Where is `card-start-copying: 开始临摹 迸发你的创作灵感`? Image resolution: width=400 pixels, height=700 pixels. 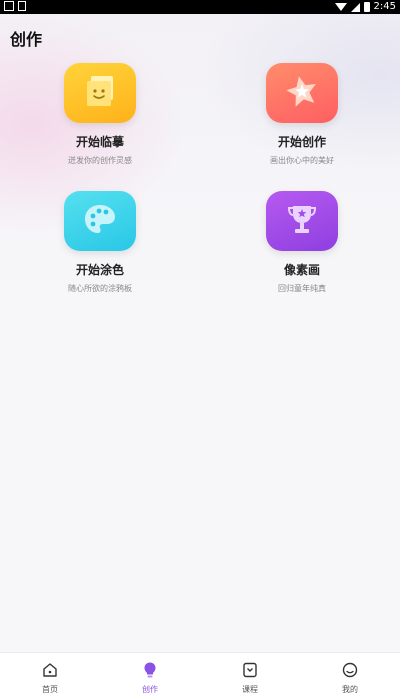
card-start-copying: 开始临摹 迸发你的创作灵感 is located at coordinates (100, 118).